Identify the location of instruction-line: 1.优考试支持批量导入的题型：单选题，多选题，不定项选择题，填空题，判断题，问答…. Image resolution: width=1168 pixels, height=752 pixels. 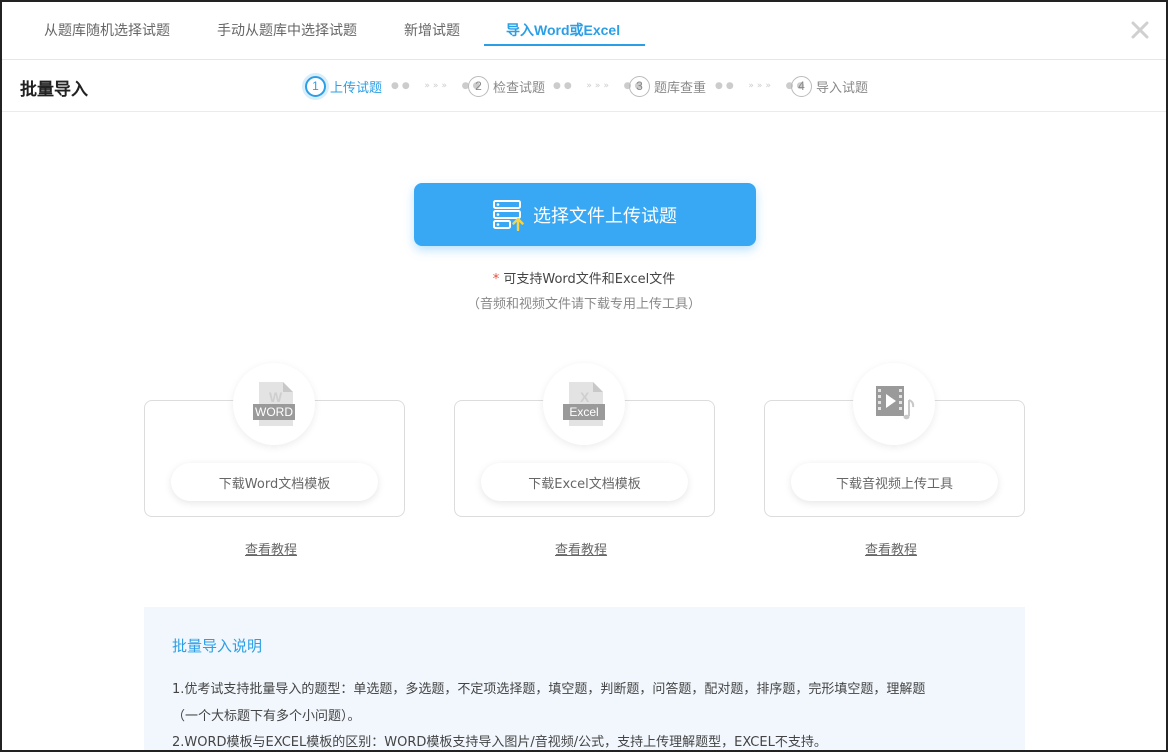
(549, 689).